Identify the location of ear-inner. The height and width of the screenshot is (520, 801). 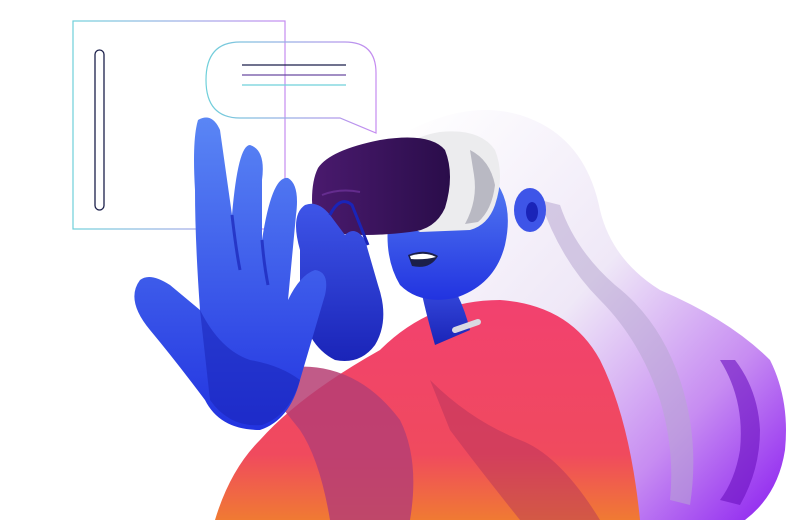
(532, 212).